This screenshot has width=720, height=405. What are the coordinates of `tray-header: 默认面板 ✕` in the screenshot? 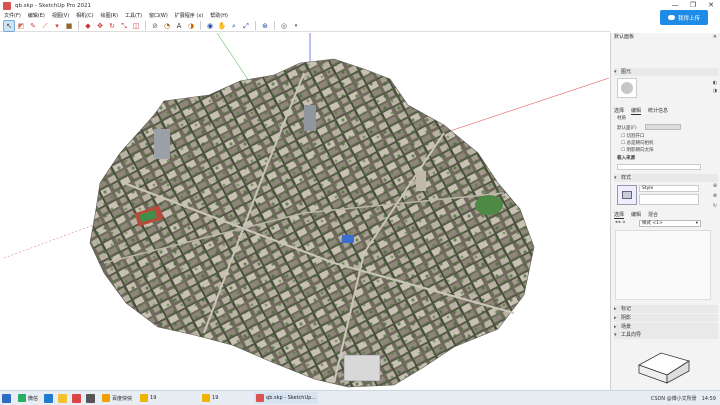 It's located at (665, 37).